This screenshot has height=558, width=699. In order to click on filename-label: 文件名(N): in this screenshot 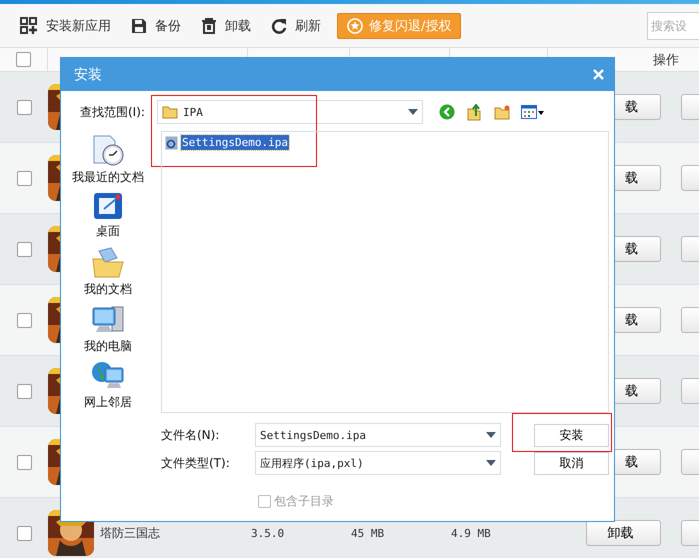, I will do `click(190, 435)`.